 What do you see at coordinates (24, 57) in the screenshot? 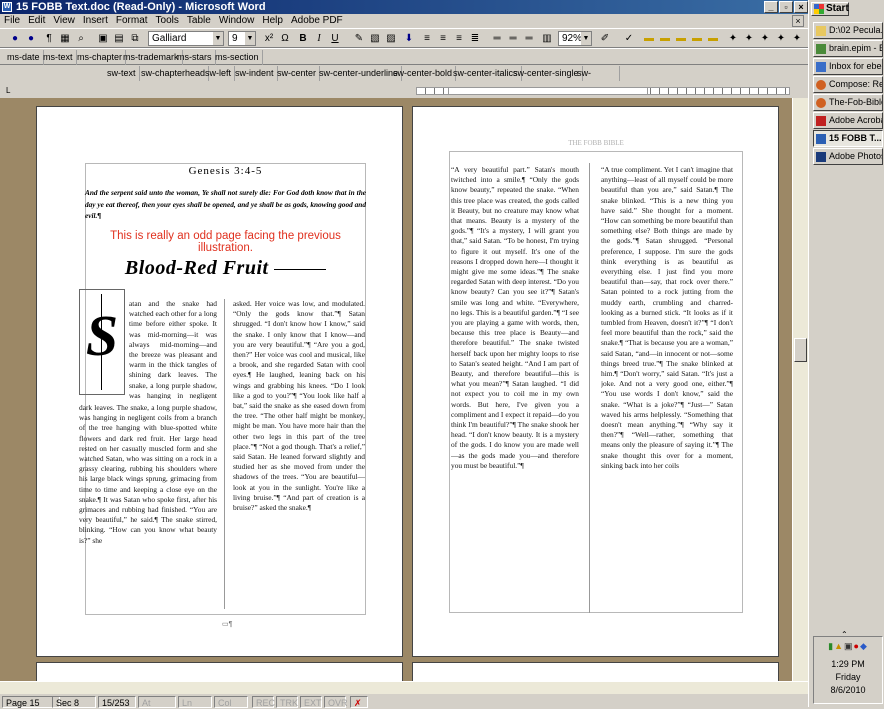
I see `style-ms-date: ms-date` at bounding box center [24, 57].